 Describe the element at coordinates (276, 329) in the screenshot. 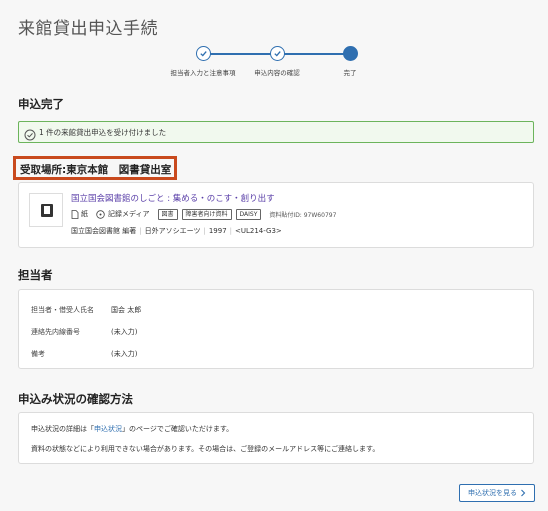

I see `staff-card: 担当者・借受人氏名 国会 太郎 連絡先内線番号 (未入力) 備考 (未入力)` at that location.